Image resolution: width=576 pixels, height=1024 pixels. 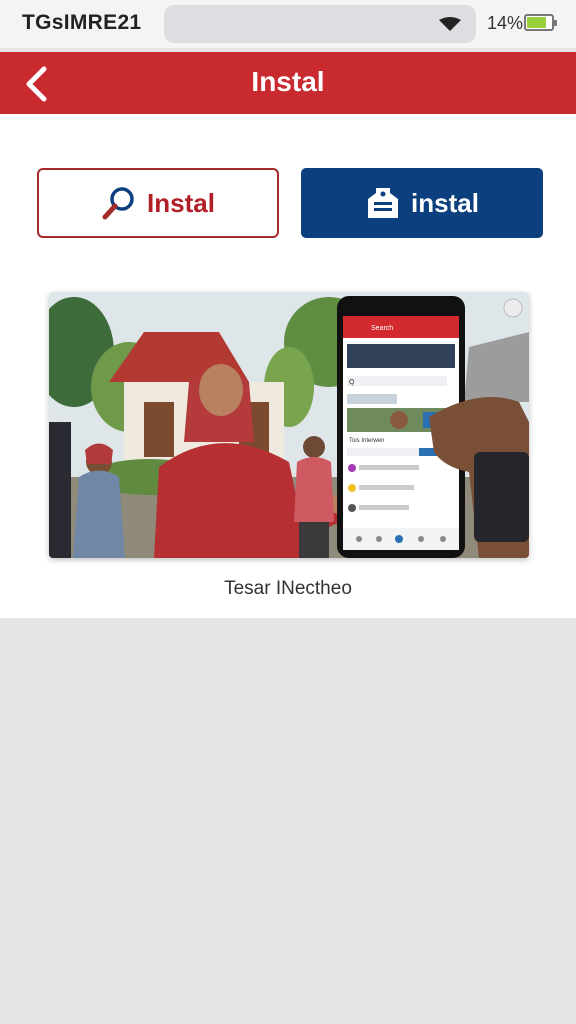 I want to click on search-install-button: Instal, so click(x=158, y=203).